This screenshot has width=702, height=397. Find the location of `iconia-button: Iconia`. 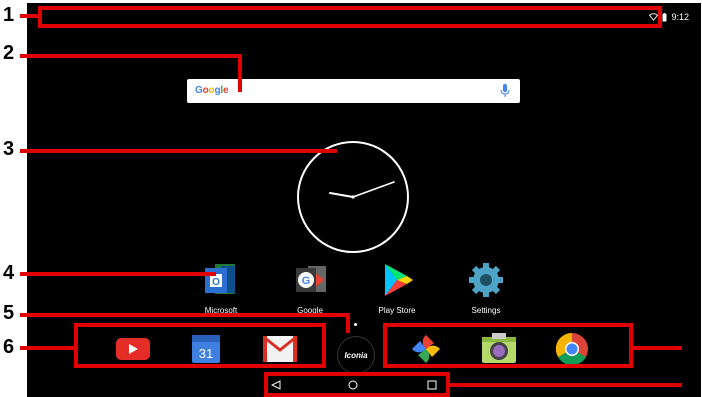

iconia-button: Iconia is located at coordinates (356, 355).